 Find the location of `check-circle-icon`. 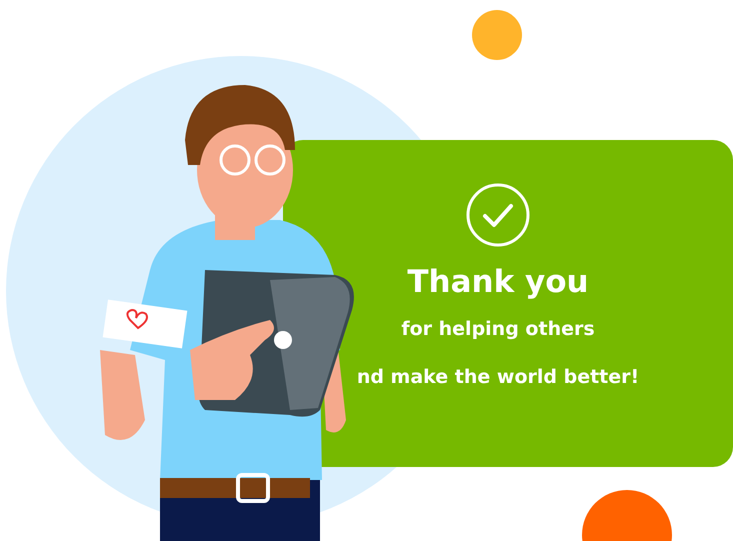

check-circle-icon is located at coordinates (498, 215).